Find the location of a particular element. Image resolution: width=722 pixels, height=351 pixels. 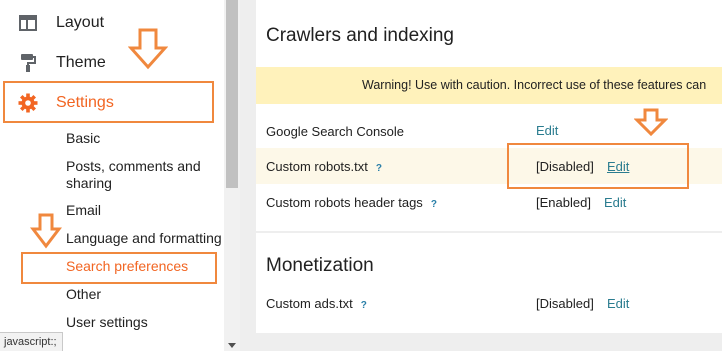

settings-highlight-box is located at coordinates (108, 102).